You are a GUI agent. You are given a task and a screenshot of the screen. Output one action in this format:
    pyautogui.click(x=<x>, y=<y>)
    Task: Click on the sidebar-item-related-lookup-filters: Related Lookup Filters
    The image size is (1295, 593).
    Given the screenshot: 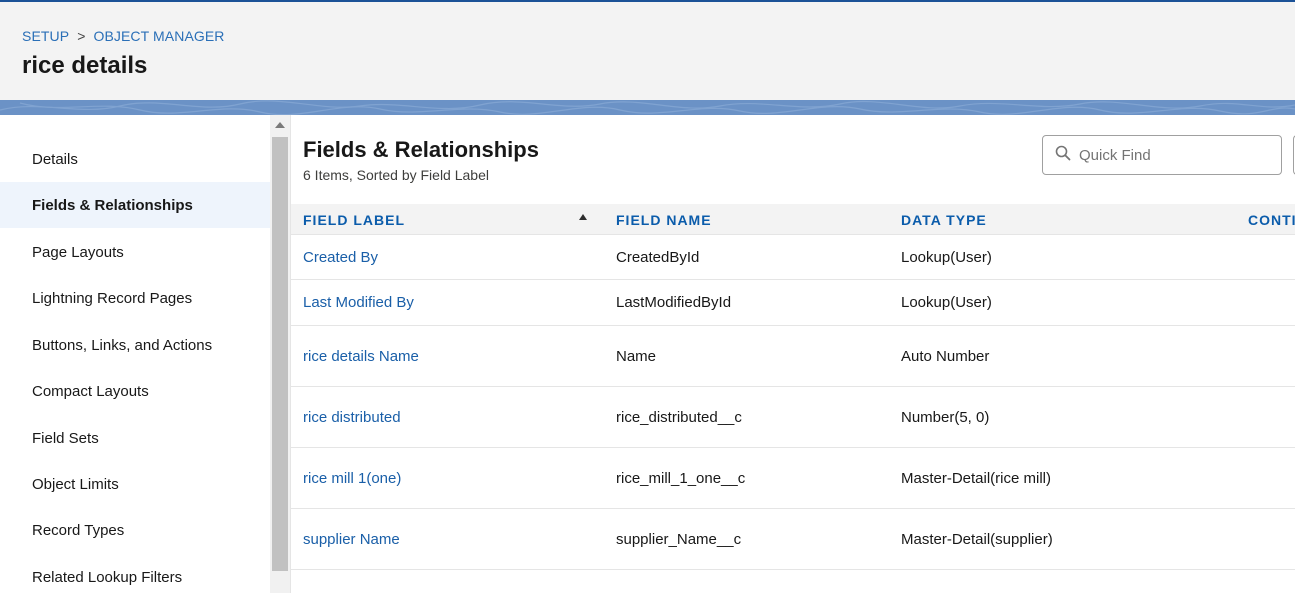 What is the action you would take?
    pyautogui.click(x=135, y=573)
    